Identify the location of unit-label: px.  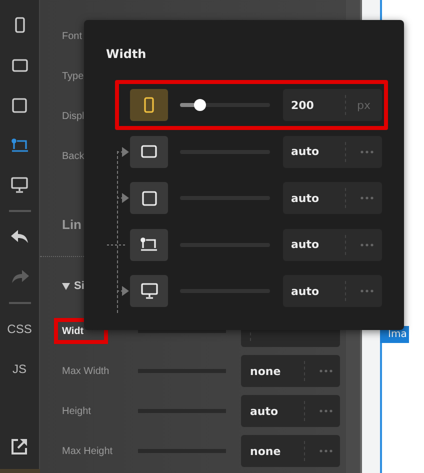
(363, 105).